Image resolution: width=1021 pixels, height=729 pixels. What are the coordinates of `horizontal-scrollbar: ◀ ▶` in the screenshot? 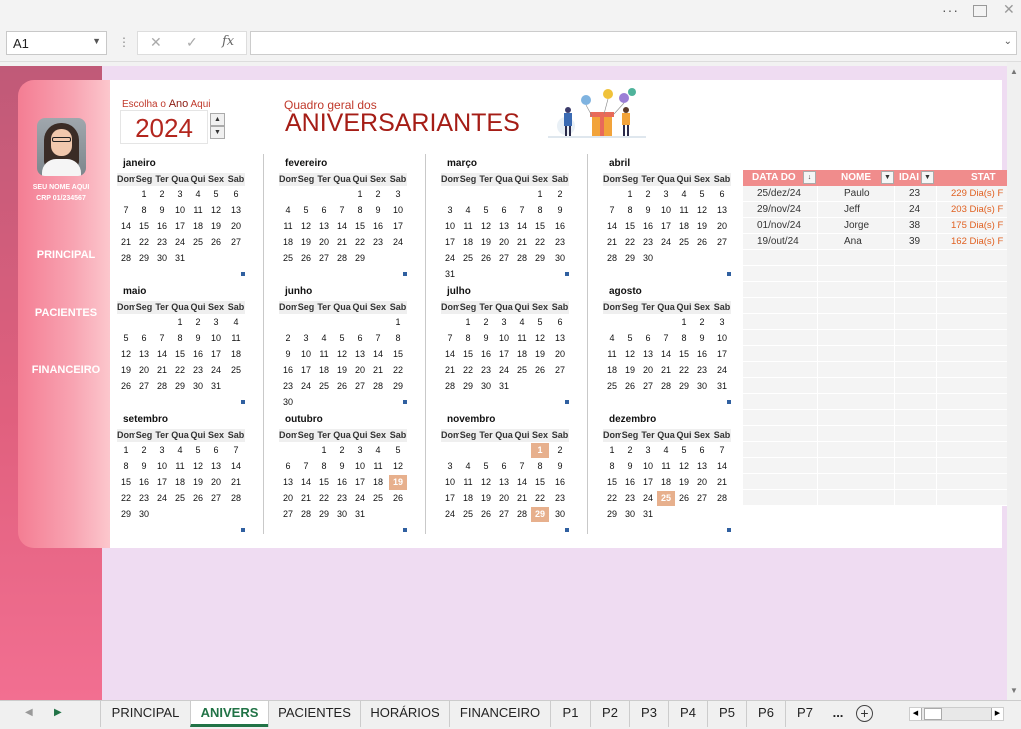 It's located at (956, 714).